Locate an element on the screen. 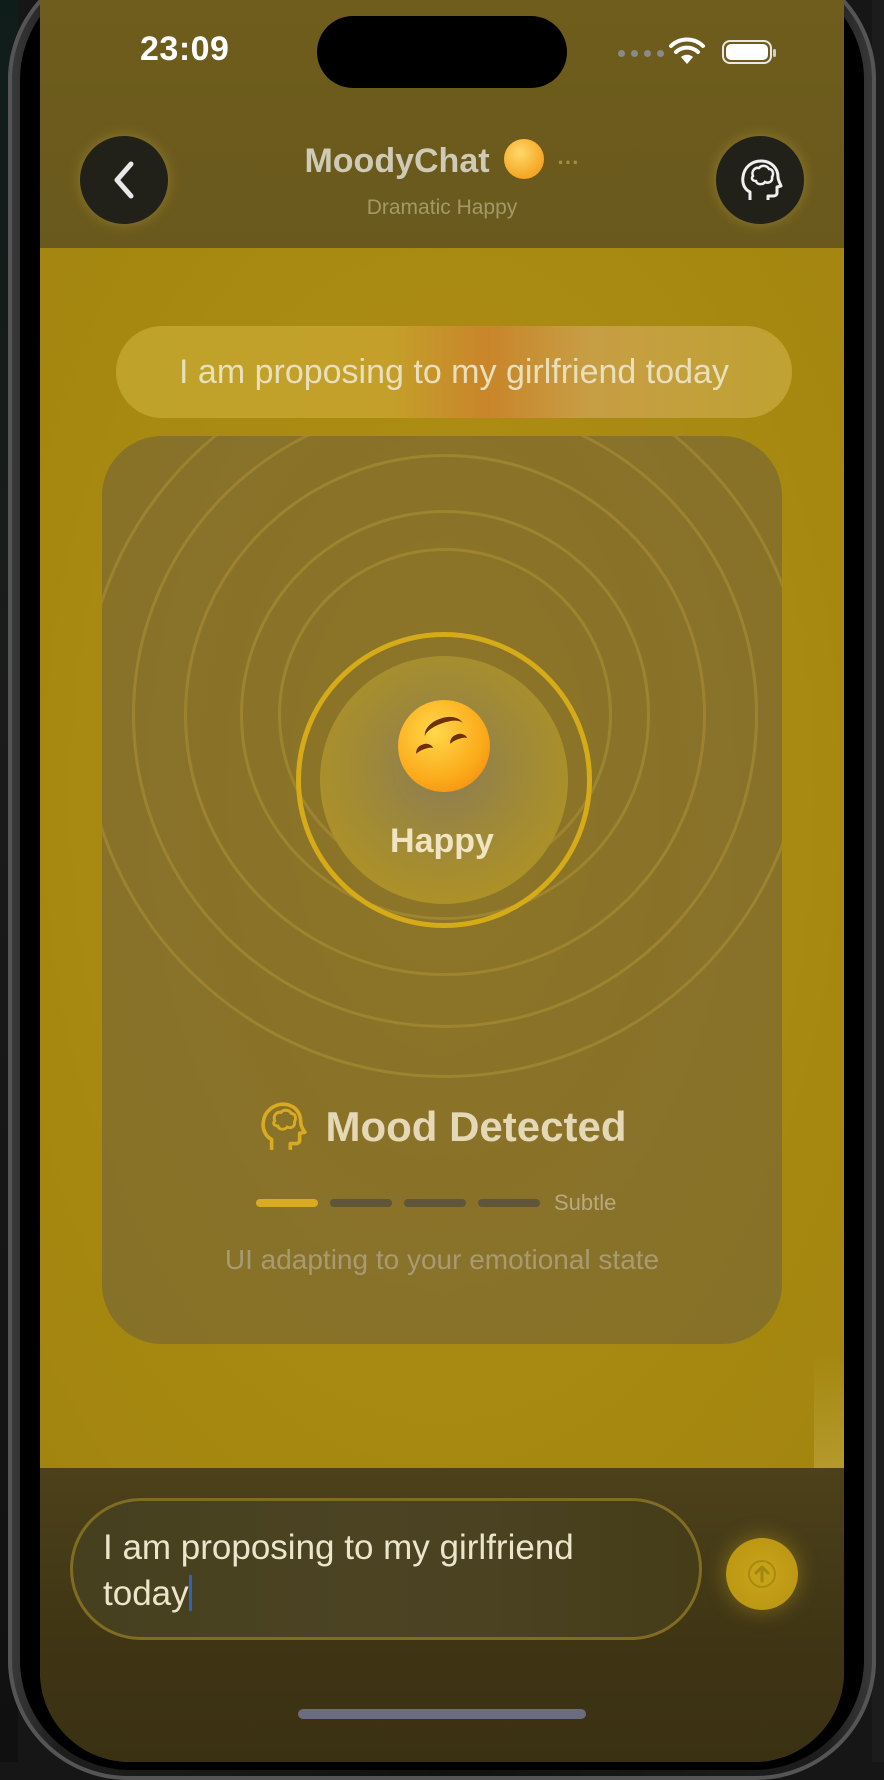 This screenshot has width=884, height=1780. mood-brain-button is located at coordinates (760, 180).